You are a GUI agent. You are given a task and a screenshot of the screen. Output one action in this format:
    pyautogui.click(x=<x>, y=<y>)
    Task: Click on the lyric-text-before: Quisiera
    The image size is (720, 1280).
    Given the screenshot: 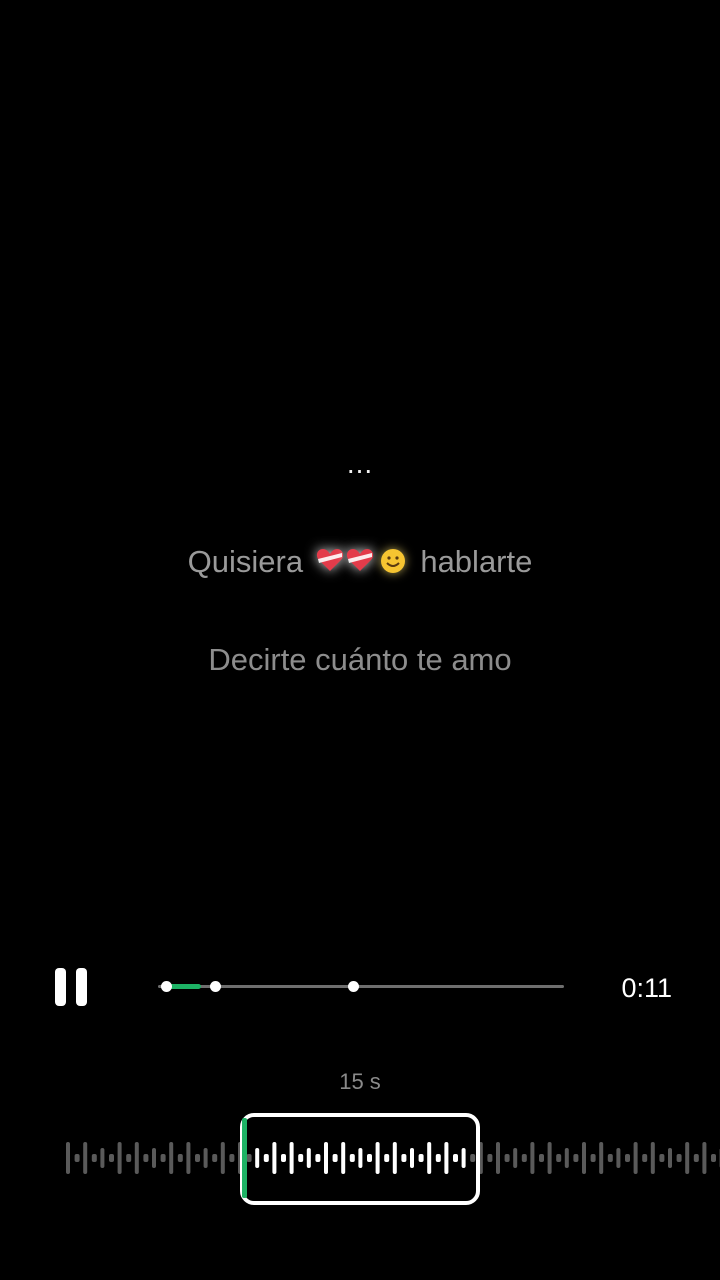 What is the action you would take?
    pyautogui.click(x=245, y=561)
    